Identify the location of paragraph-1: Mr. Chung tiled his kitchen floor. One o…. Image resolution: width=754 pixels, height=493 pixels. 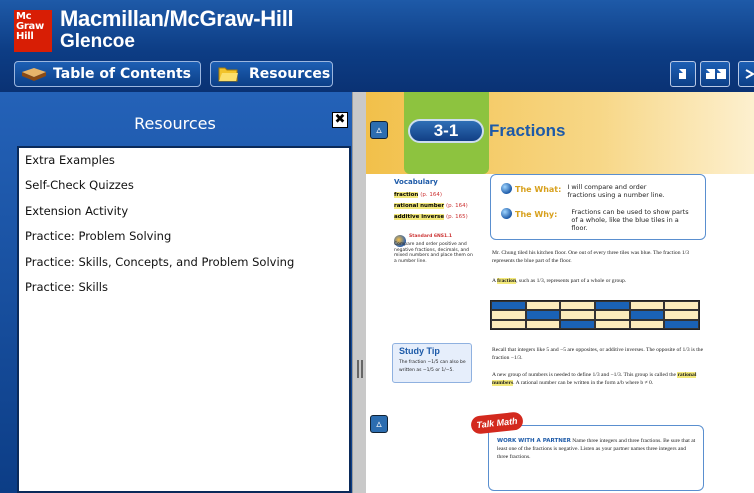
(591, 257).